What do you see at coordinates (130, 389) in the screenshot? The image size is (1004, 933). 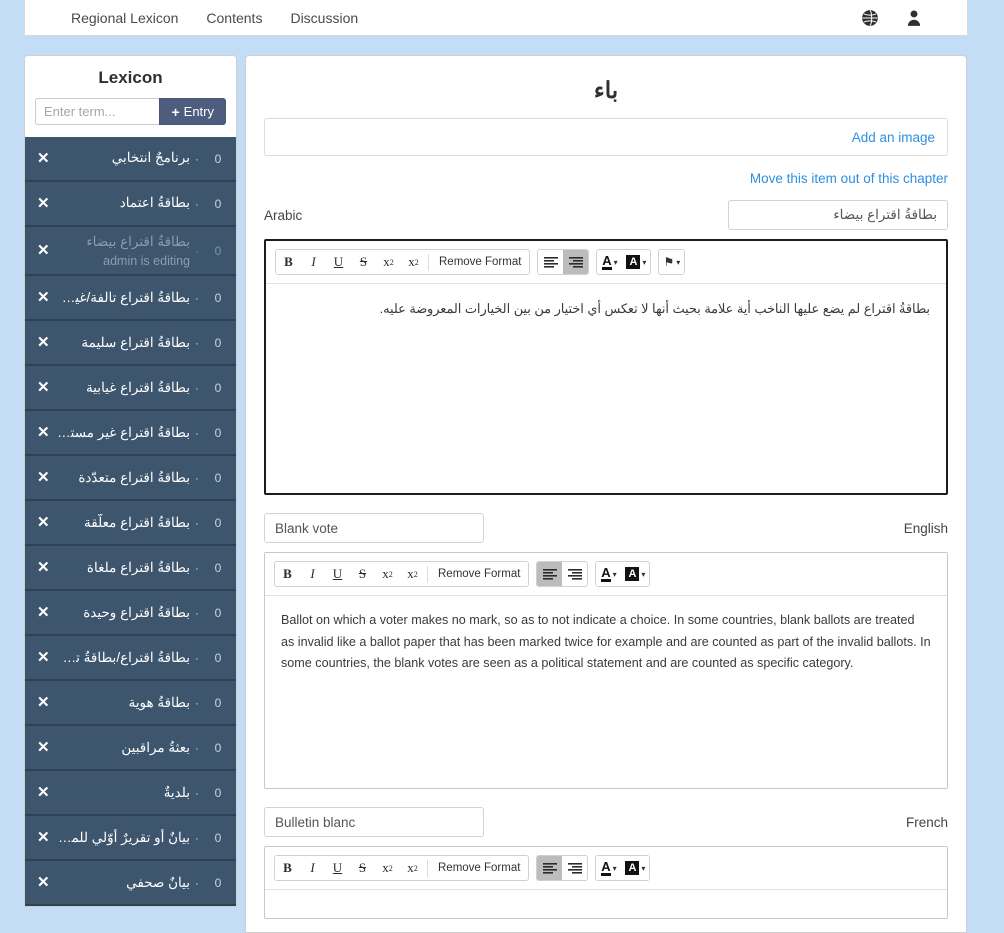 I see `list-item: ✕ بطاقةُ اقتراع غيابية · 0` at bounding box center [130, 389].